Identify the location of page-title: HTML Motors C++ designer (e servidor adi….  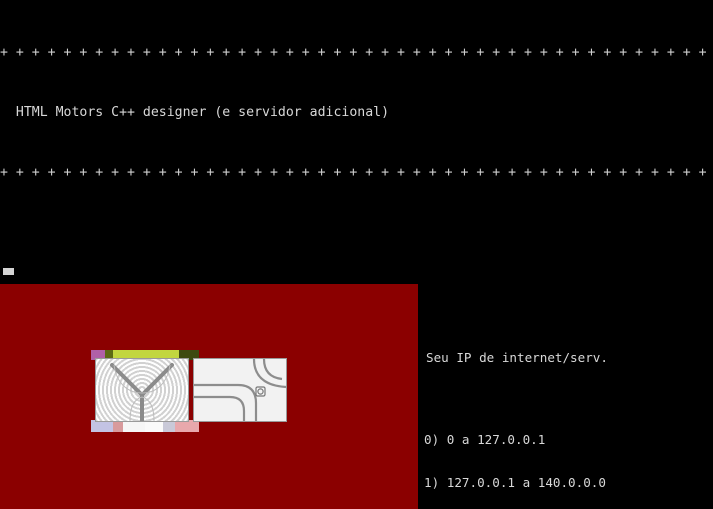
(195, 112).